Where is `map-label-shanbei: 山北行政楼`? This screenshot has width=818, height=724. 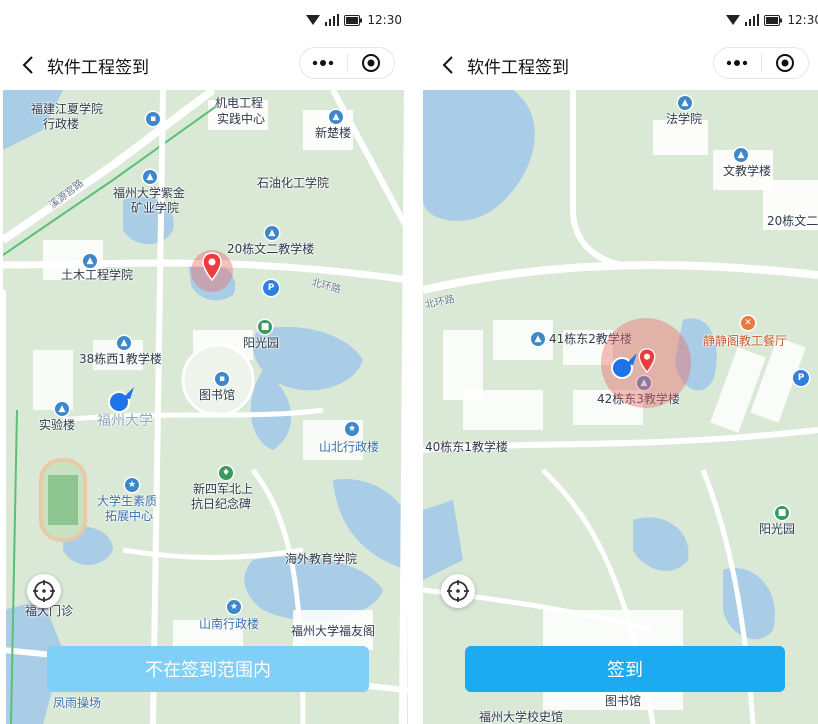 map-label-shanbei: 山北行政楼 is located at coordinates (349, 447).